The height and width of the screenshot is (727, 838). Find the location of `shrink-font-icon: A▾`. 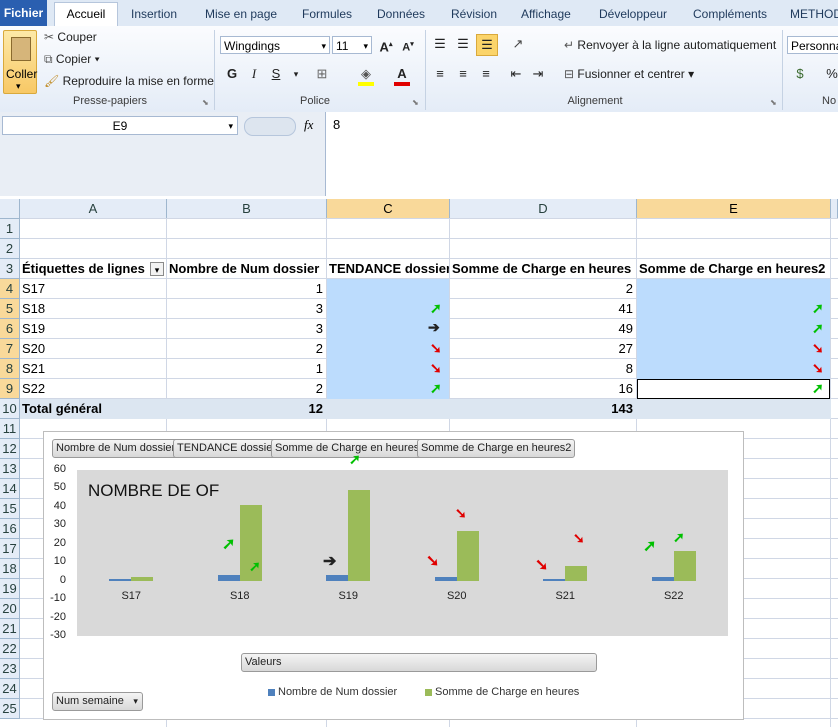

shrink-font-icon: A▾ is located at coordinates (408, 45).